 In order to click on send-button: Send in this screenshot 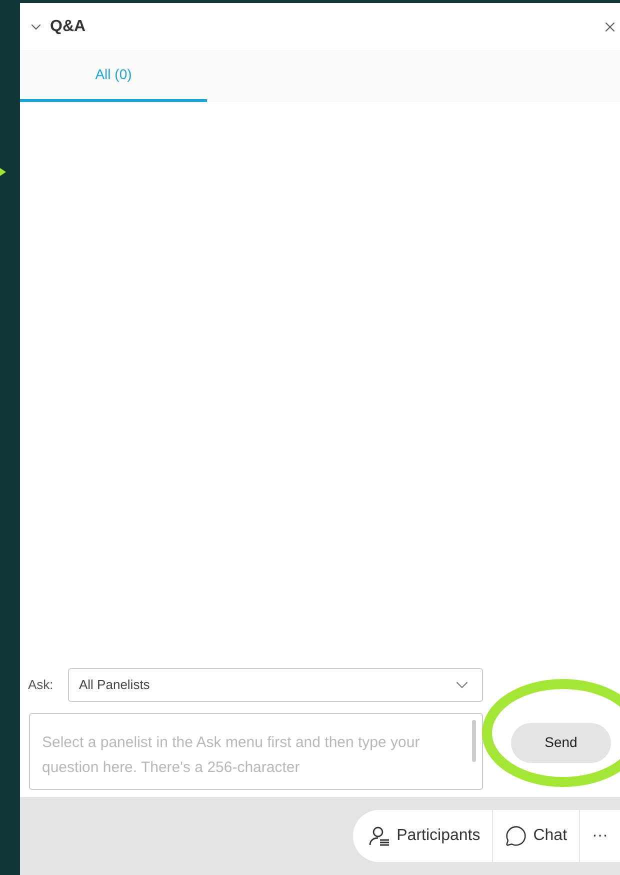, I will do `click(561, 742)`.